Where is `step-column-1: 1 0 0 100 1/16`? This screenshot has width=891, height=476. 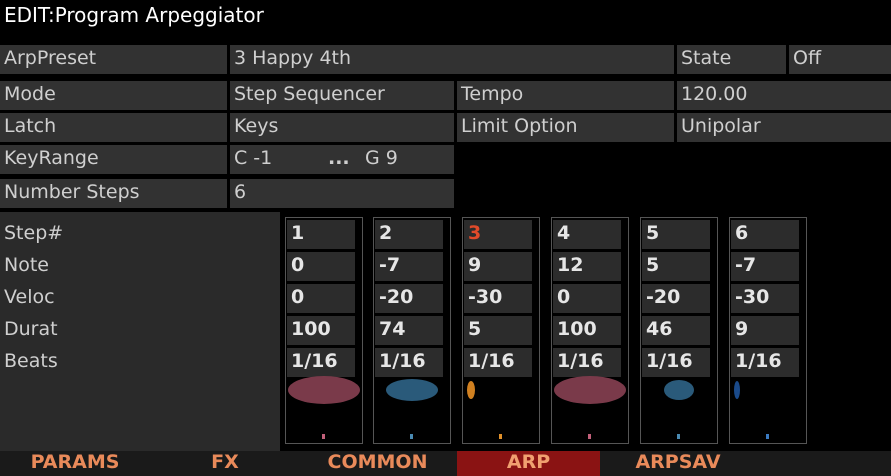
step-column-1: 1 0 0 100 1/16 is located at coordinates (324, 330).